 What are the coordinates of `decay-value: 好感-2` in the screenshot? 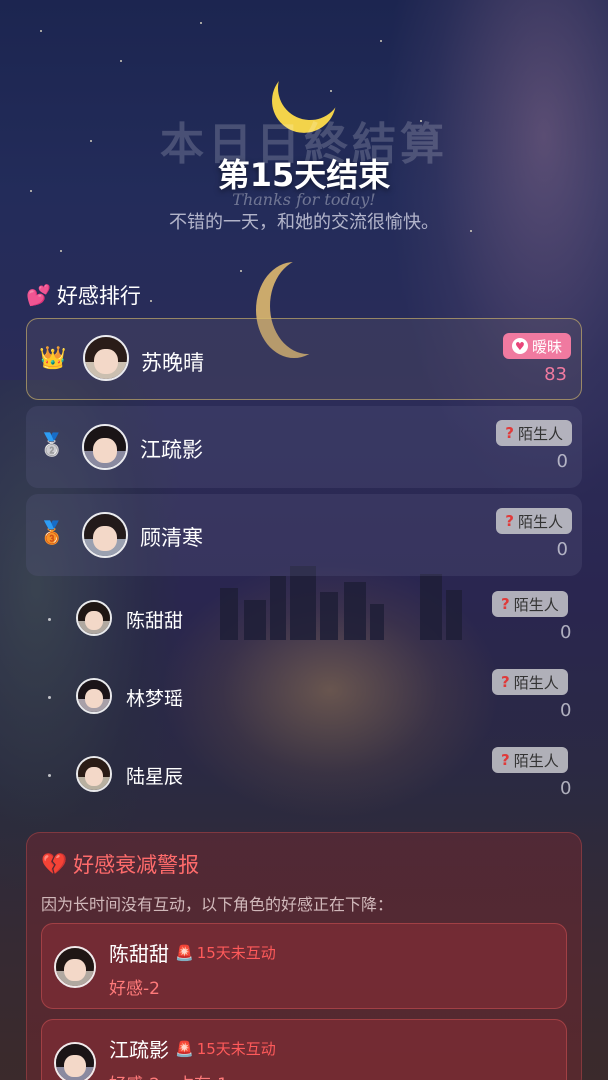 It's located at (134, 989).